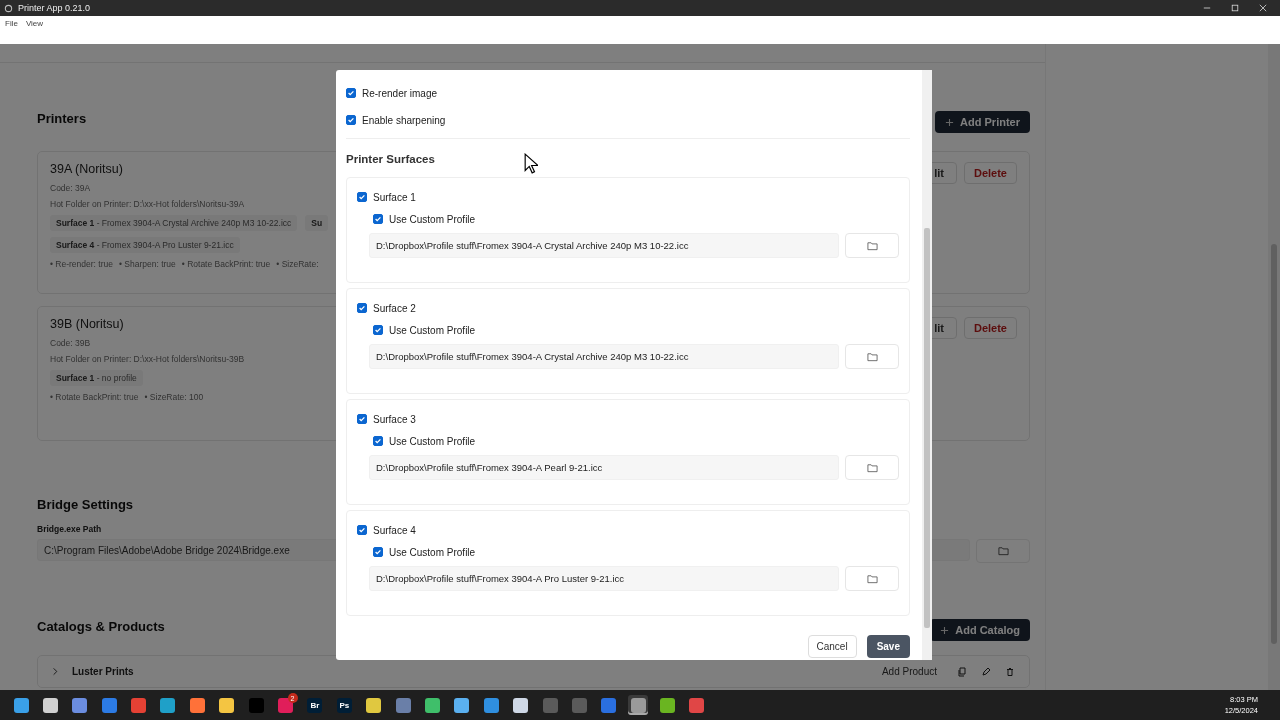 The width and height of the screenshot is (1280, 720). What do you see at coordinates (394, 197) in the screenshot?
I see `checkbox-label: Surface 1` at bounding box center [394, 197].